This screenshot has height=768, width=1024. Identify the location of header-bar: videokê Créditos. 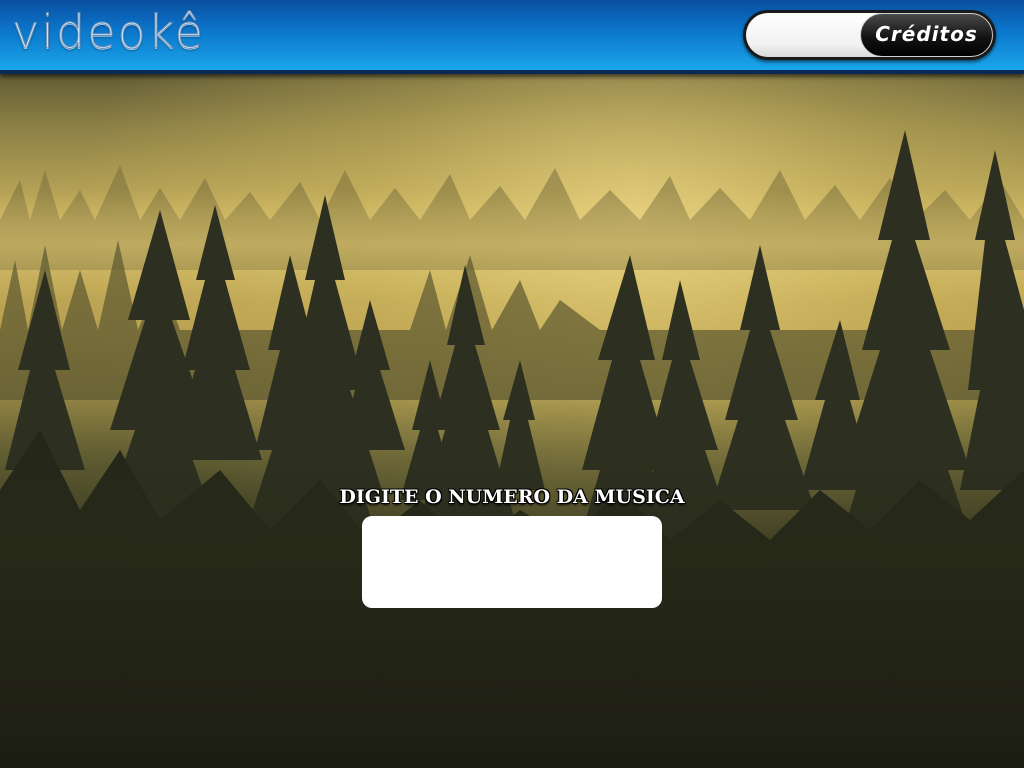
(512, 37).